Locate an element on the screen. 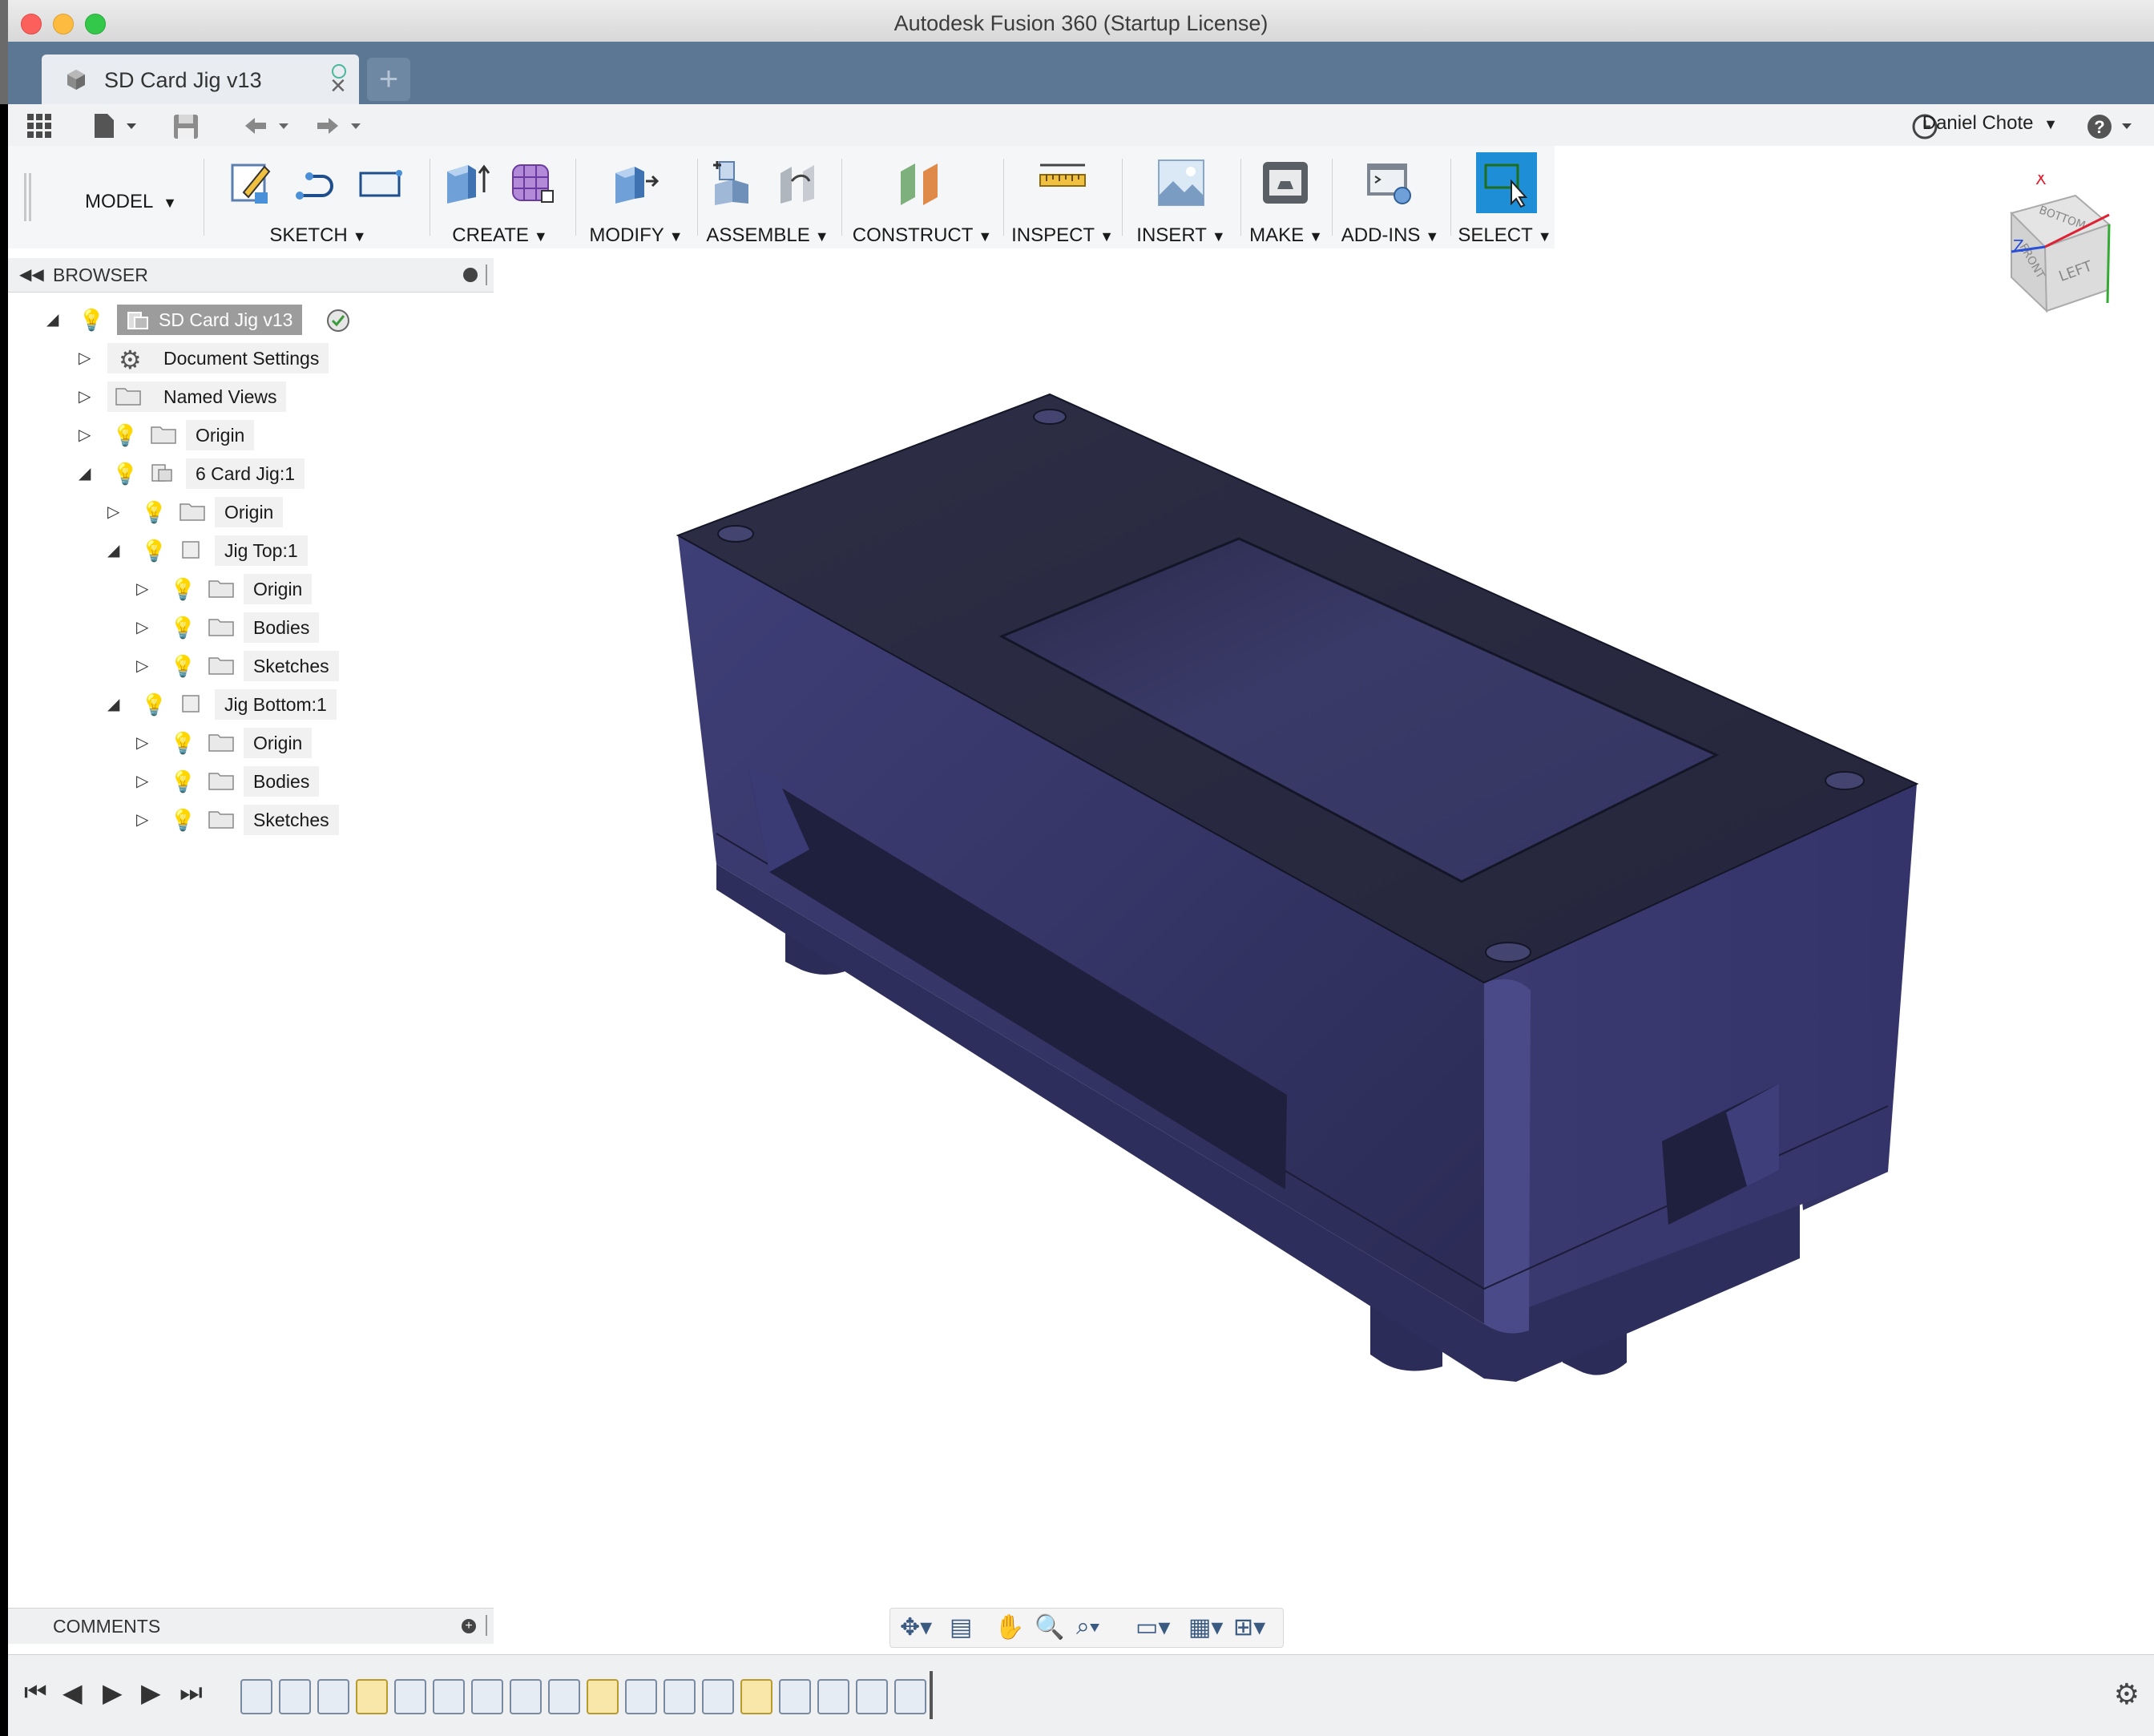 This screenshot has width=2154, height=1736. insert-menu: INSERT ▼ is located at coordinates (1181, 236).